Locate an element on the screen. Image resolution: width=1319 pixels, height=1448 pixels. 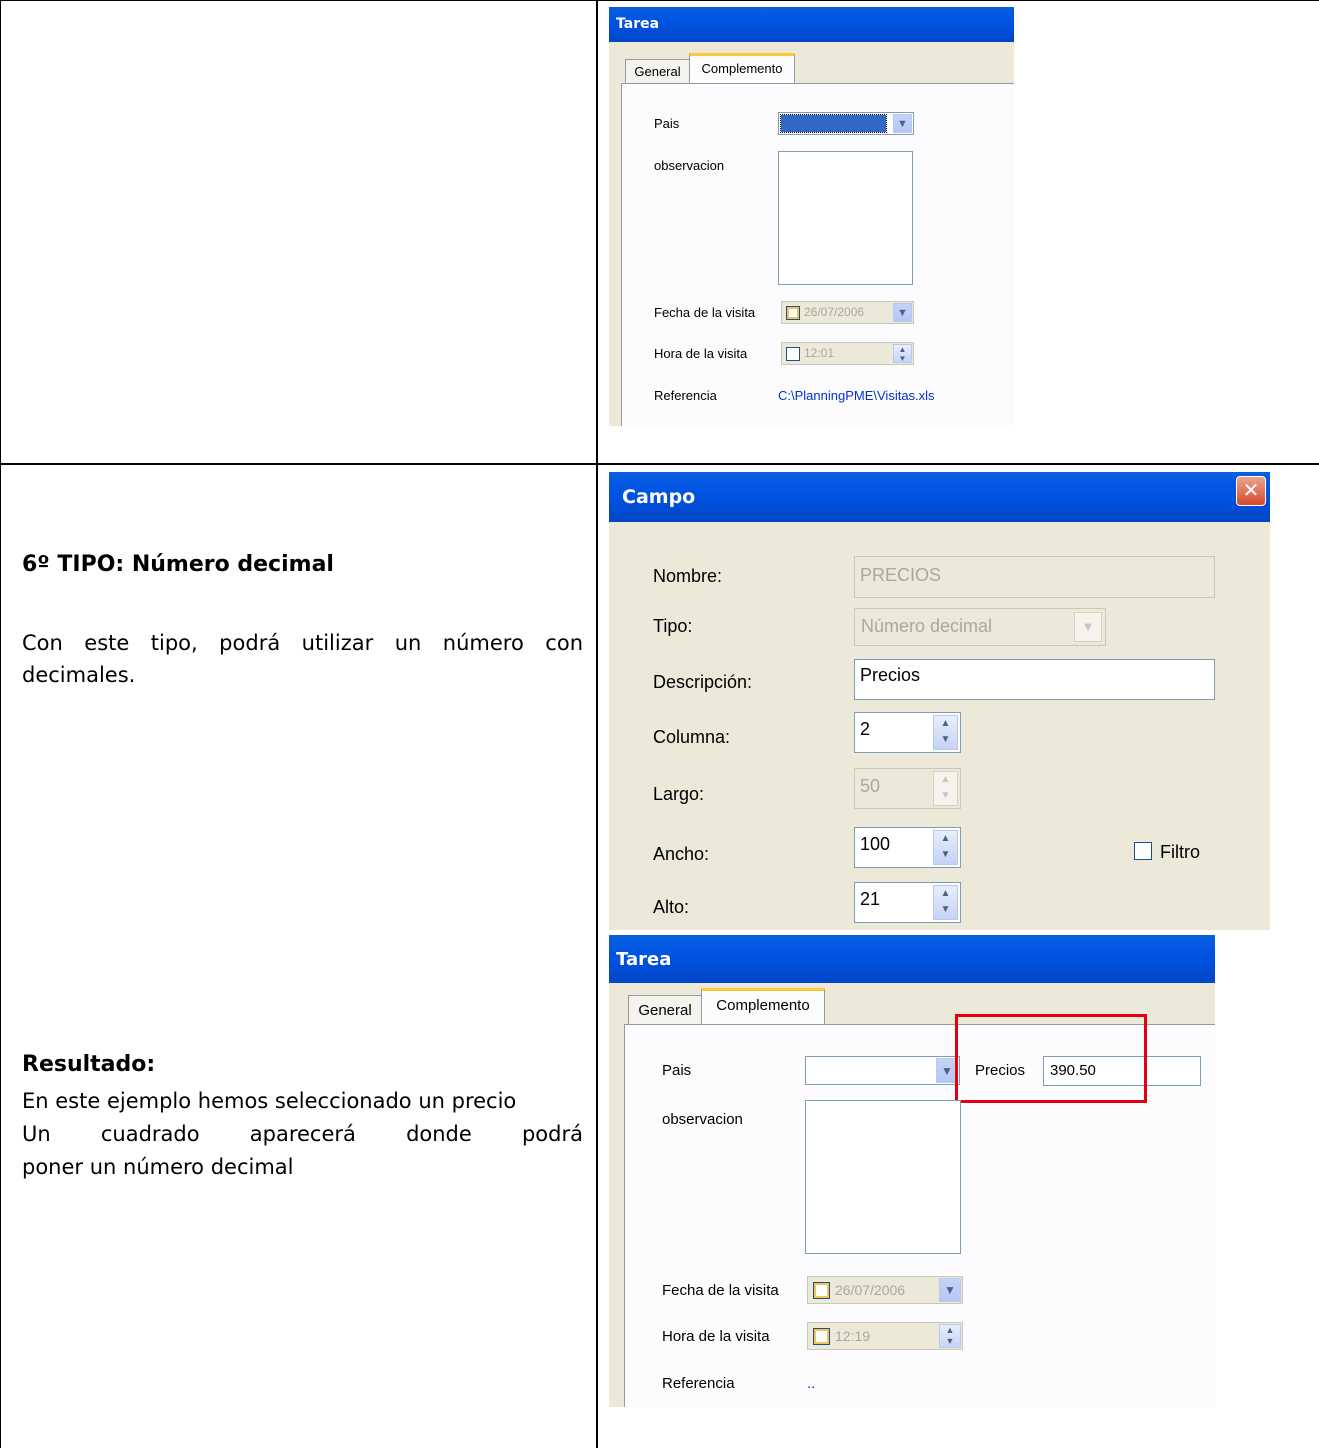
highlight-box is located at coordinates (1051, 1058).